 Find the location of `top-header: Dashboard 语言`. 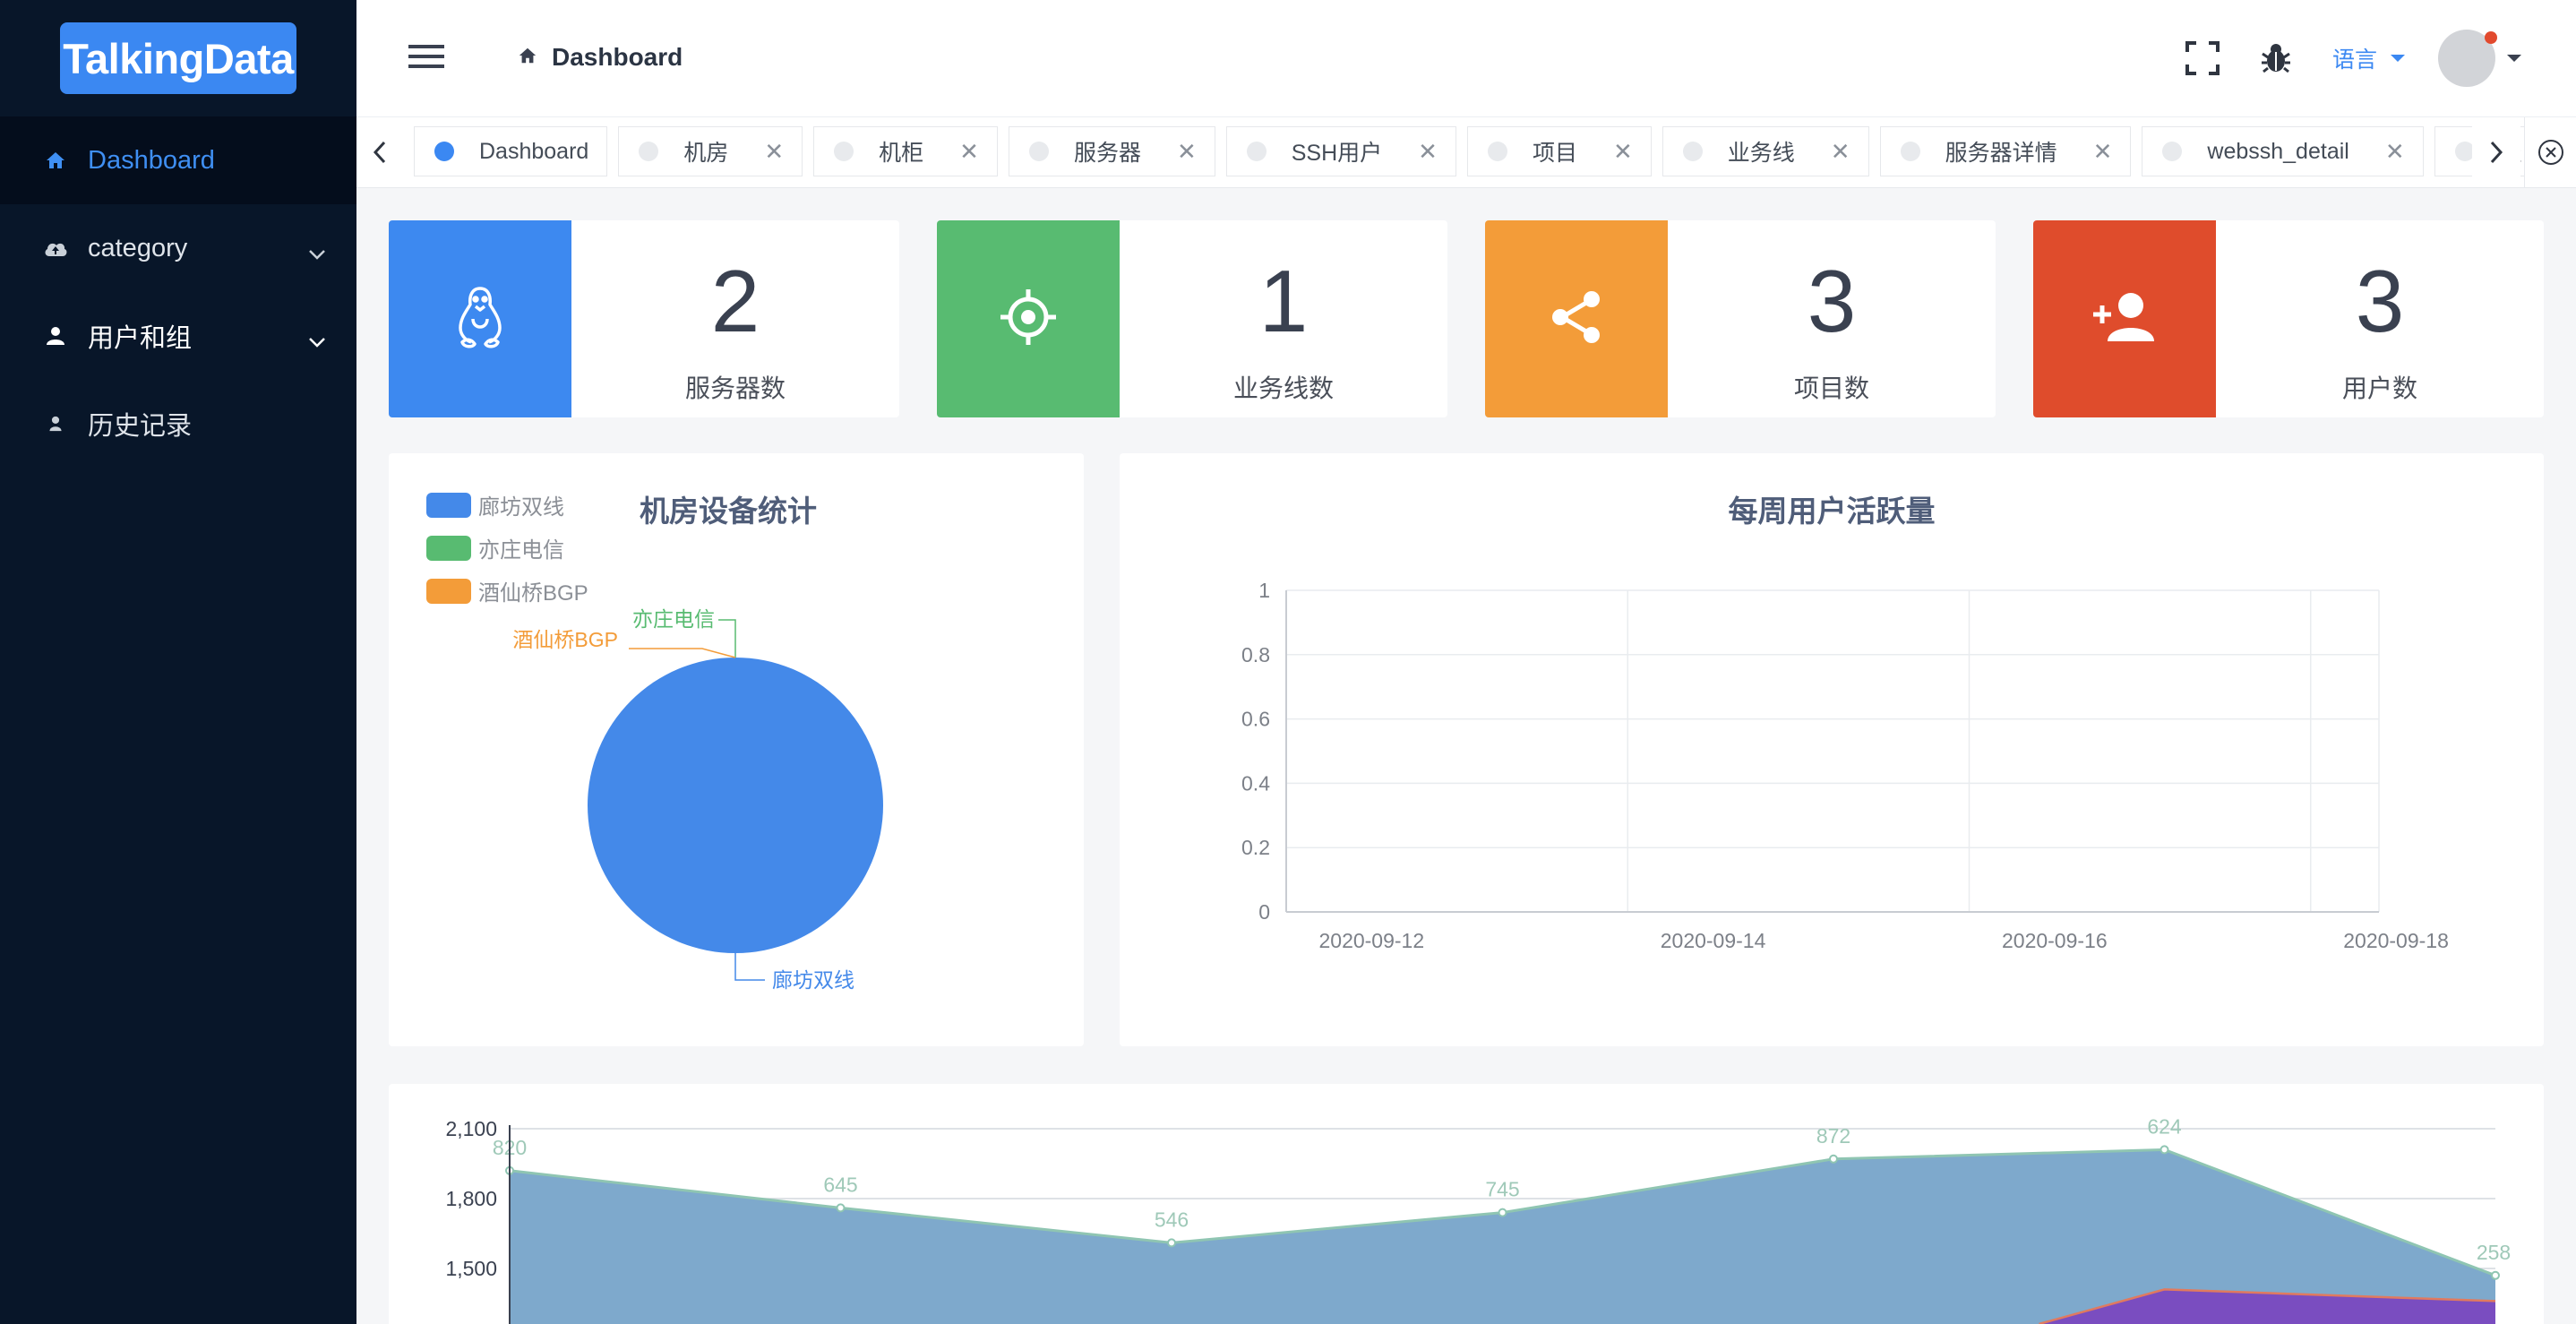

top-header: Dashboard 语言 is located at coordinates (1466, 58).